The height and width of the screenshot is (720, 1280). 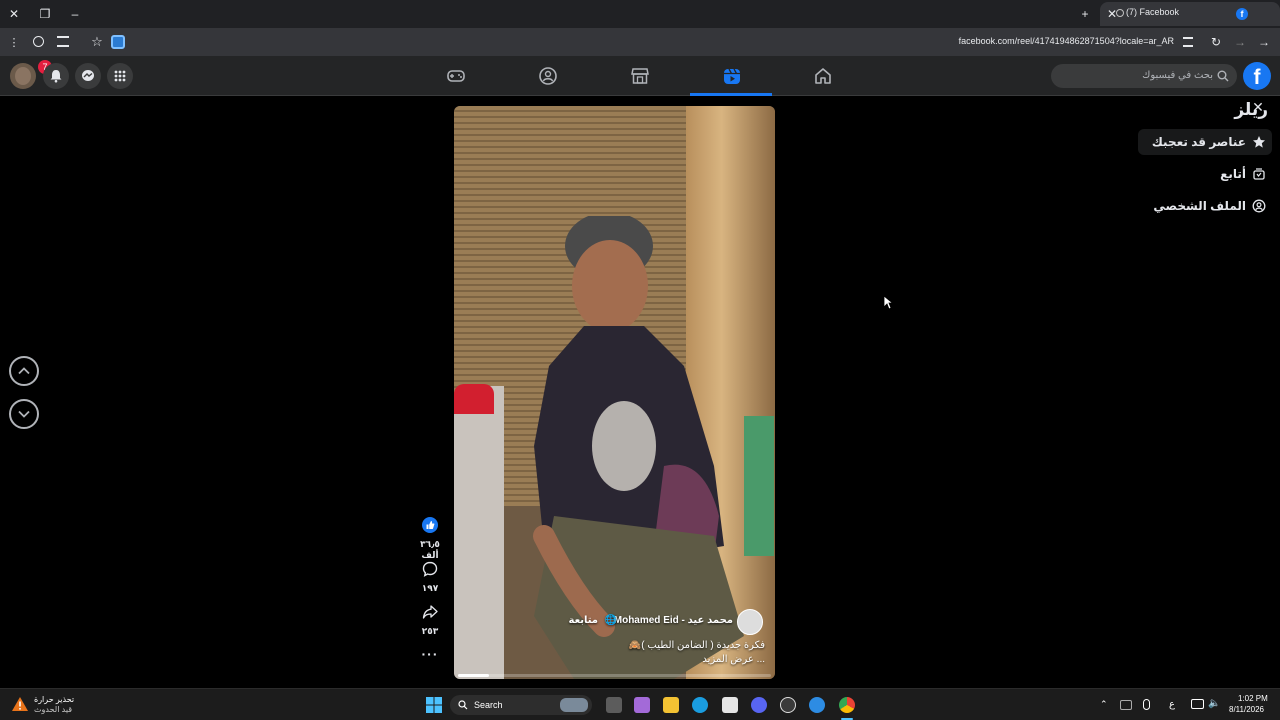 I want to click on home-icon, so click(x=823, y=76).